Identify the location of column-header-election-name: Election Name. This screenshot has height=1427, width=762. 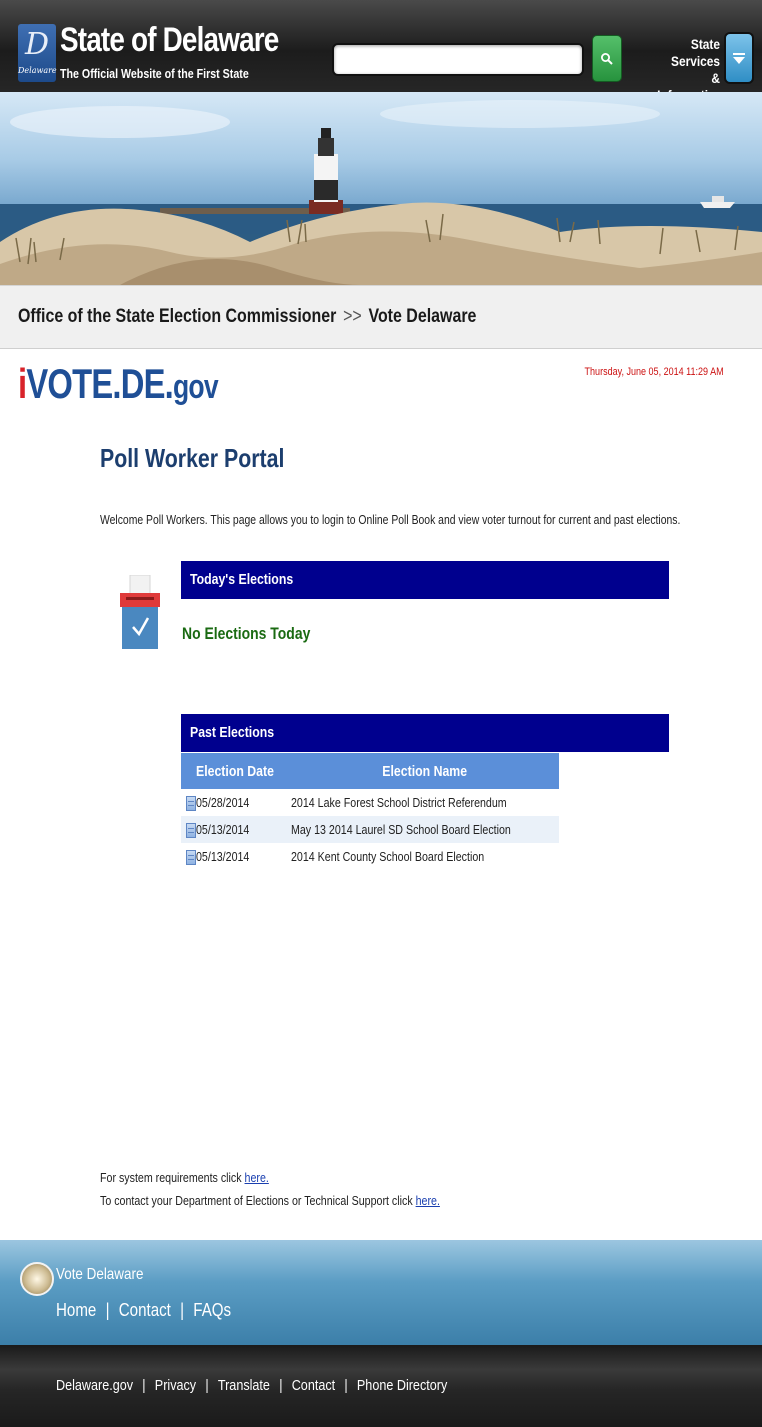
(425, 771).